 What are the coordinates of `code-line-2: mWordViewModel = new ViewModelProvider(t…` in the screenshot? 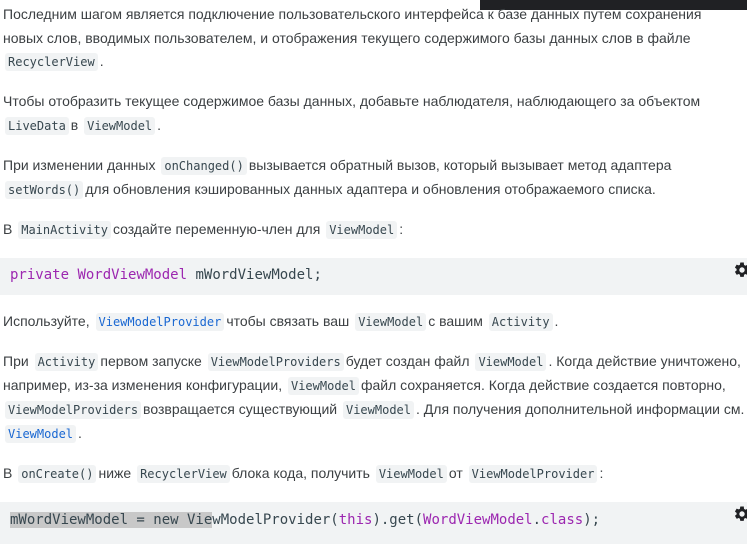 It's located at (305, 520).